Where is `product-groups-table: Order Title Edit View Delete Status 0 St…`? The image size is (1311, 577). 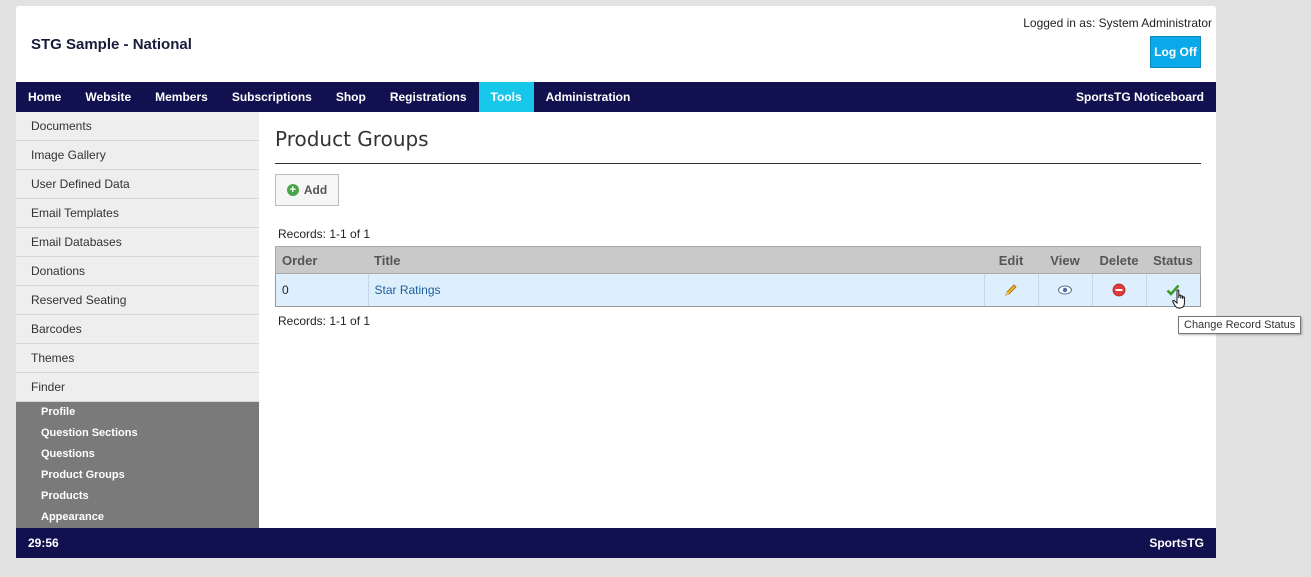 product-groups-table: Order Title Edit View Delete Status 0 St… is located at coordinates (738, 276).